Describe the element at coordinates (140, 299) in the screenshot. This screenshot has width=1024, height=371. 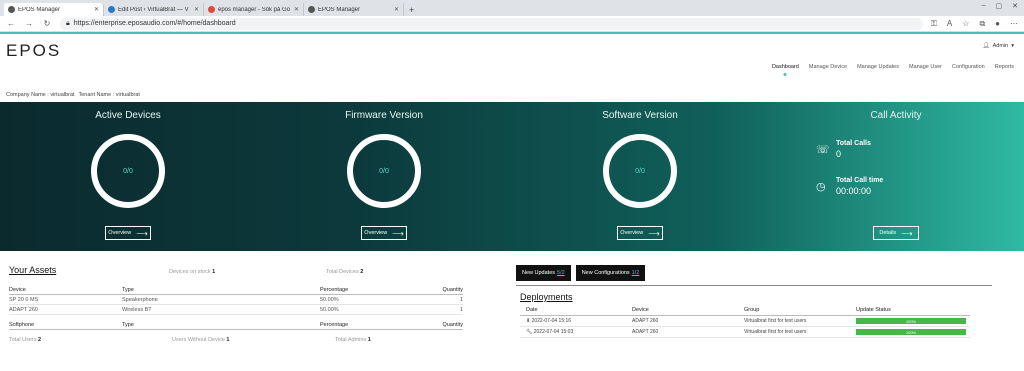
I see `cell-type: Speakerphone` at that location.